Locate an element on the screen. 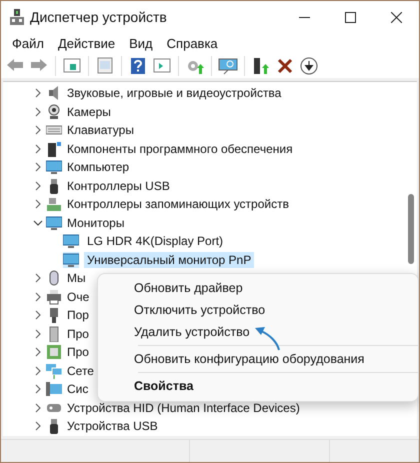  tree-item: Клавиатуры is located at coordinates (100, 130).